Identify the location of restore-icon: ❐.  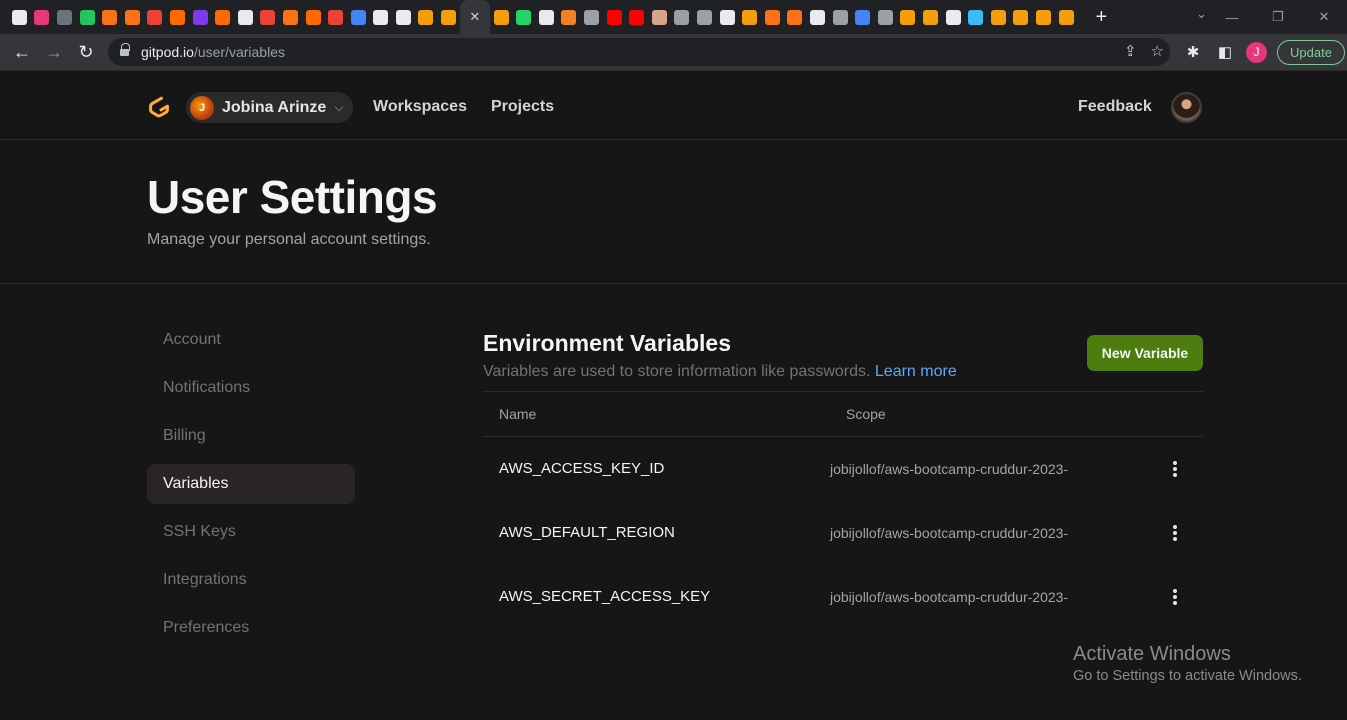
(1278, 17).